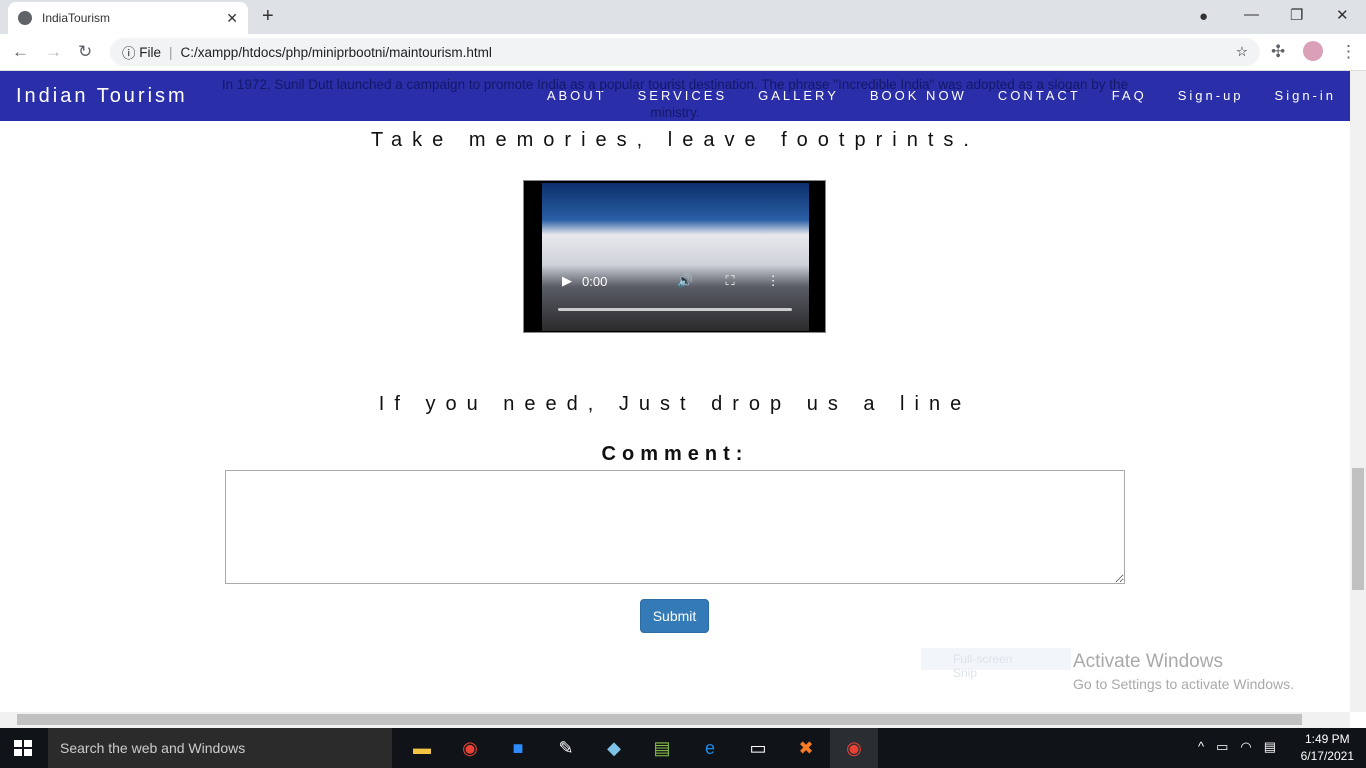 This screenshot has height=768, width=1366. What do you see at coordinates (996, 664) in the screenshot?
I see `snip-overlay: Full-screen Snip` at bounding box center [996, 664].